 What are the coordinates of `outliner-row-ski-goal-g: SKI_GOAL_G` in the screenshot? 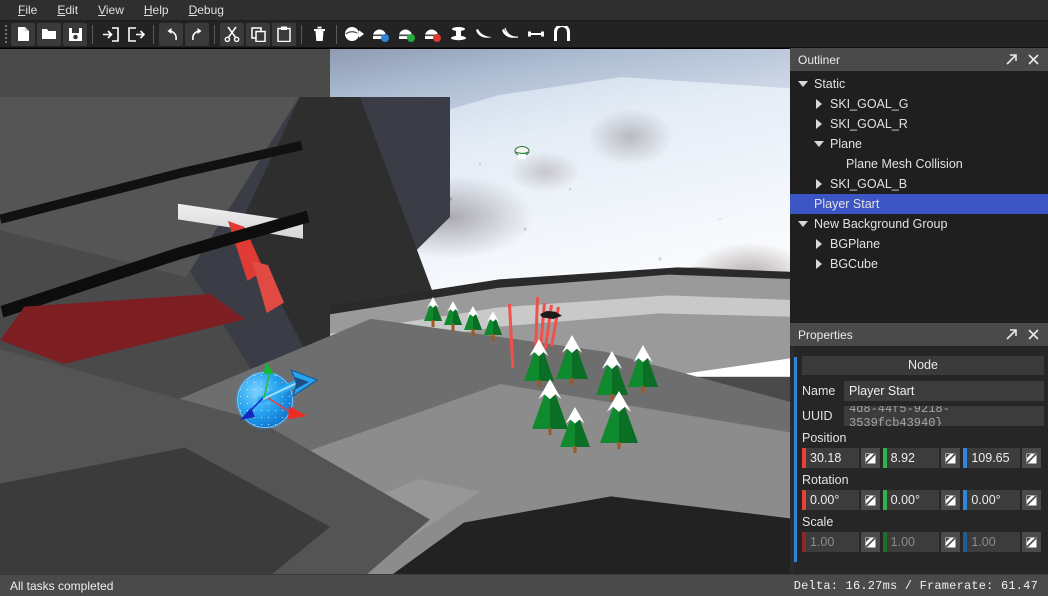 It's located at (919, 104).